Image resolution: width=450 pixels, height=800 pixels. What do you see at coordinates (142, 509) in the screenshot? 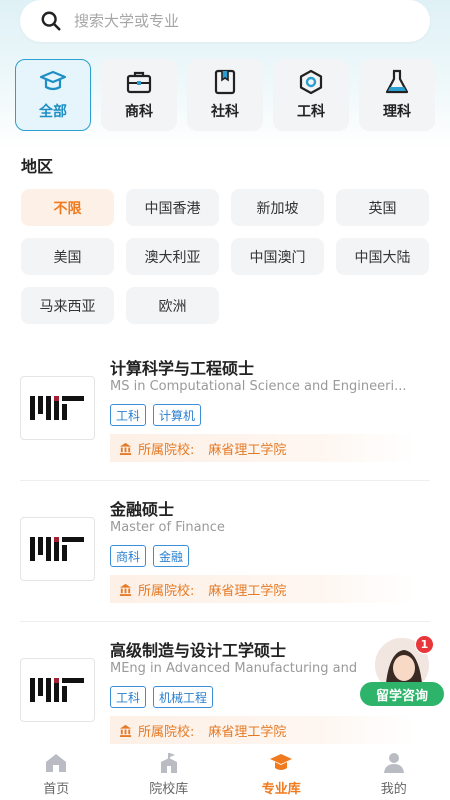
I see `program-title: 金融硕士` at bounding box center [142, 509].